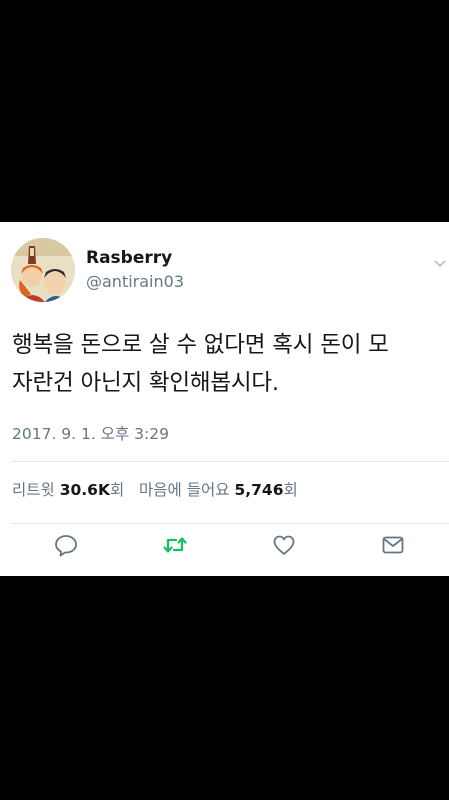  Describe the element at coordinates (85, 490) in the screenshot. I see `retweet-count: 30.6K` at that location.